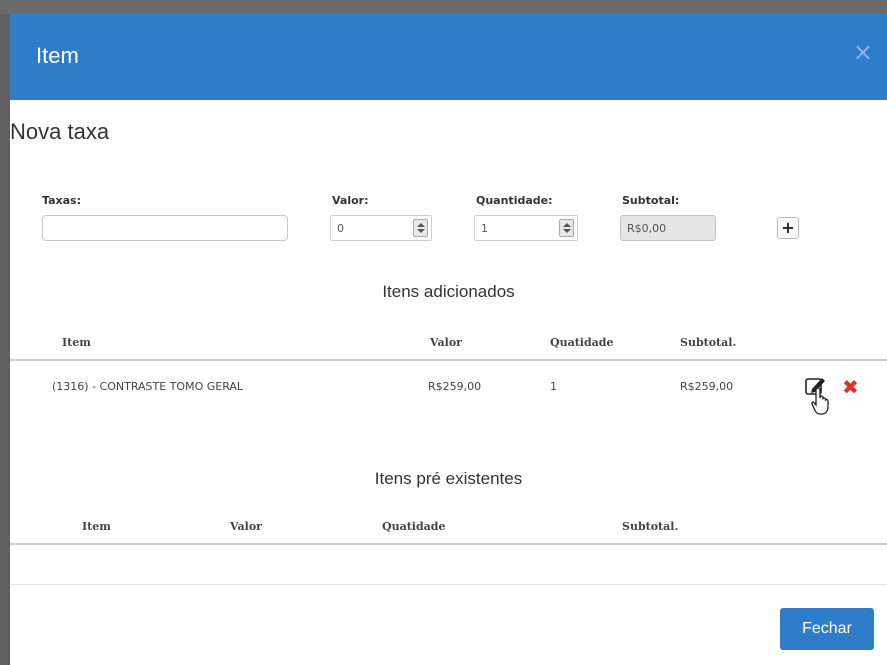 This screenshot has height=665, width=887. Describe the element at coordinates (827, 629) in the screenshot. I see `close-button: Fechar` at that location.